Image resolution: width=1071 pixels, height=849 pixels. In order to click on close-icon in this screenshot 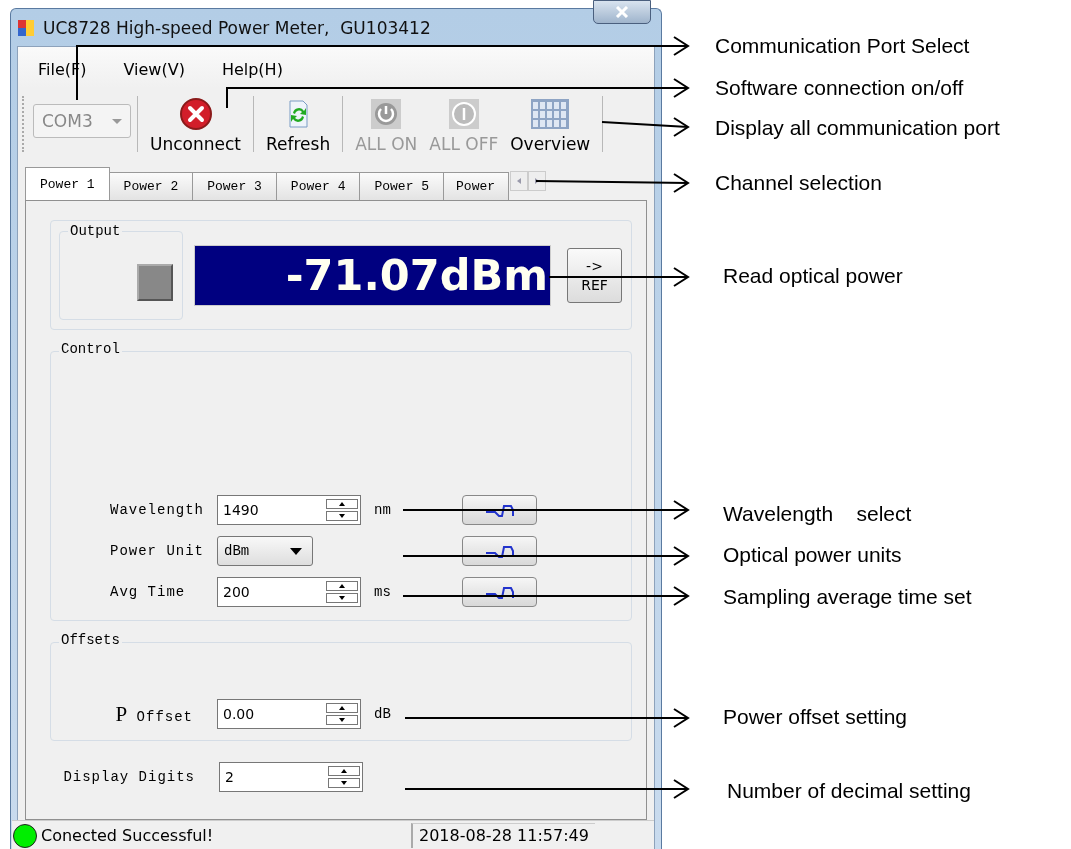, I will do `click(622, 12)`.